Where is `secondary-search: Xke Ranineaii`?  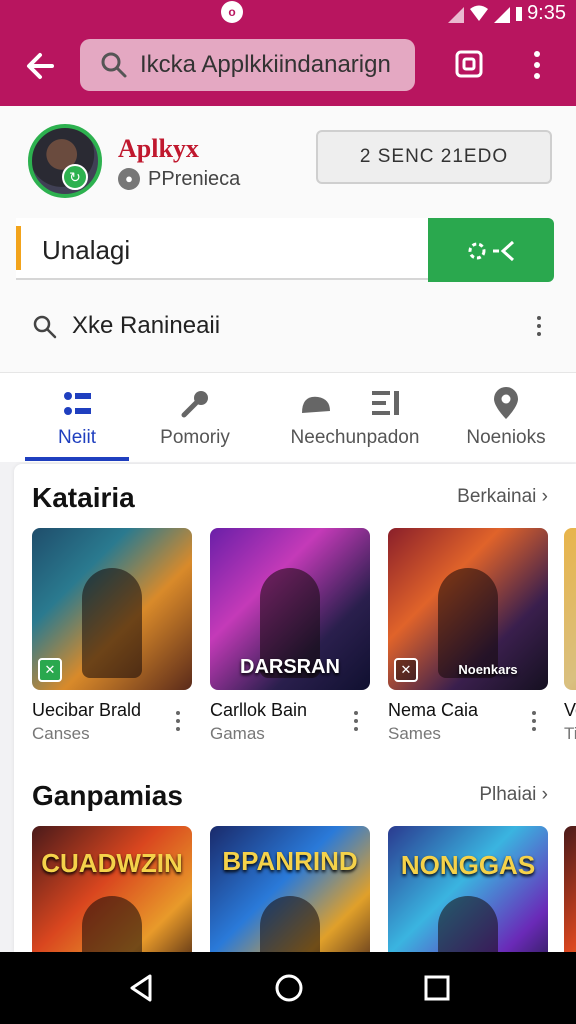
secondary-search: Xke Ranineaii is located at coordinates (288, 328).